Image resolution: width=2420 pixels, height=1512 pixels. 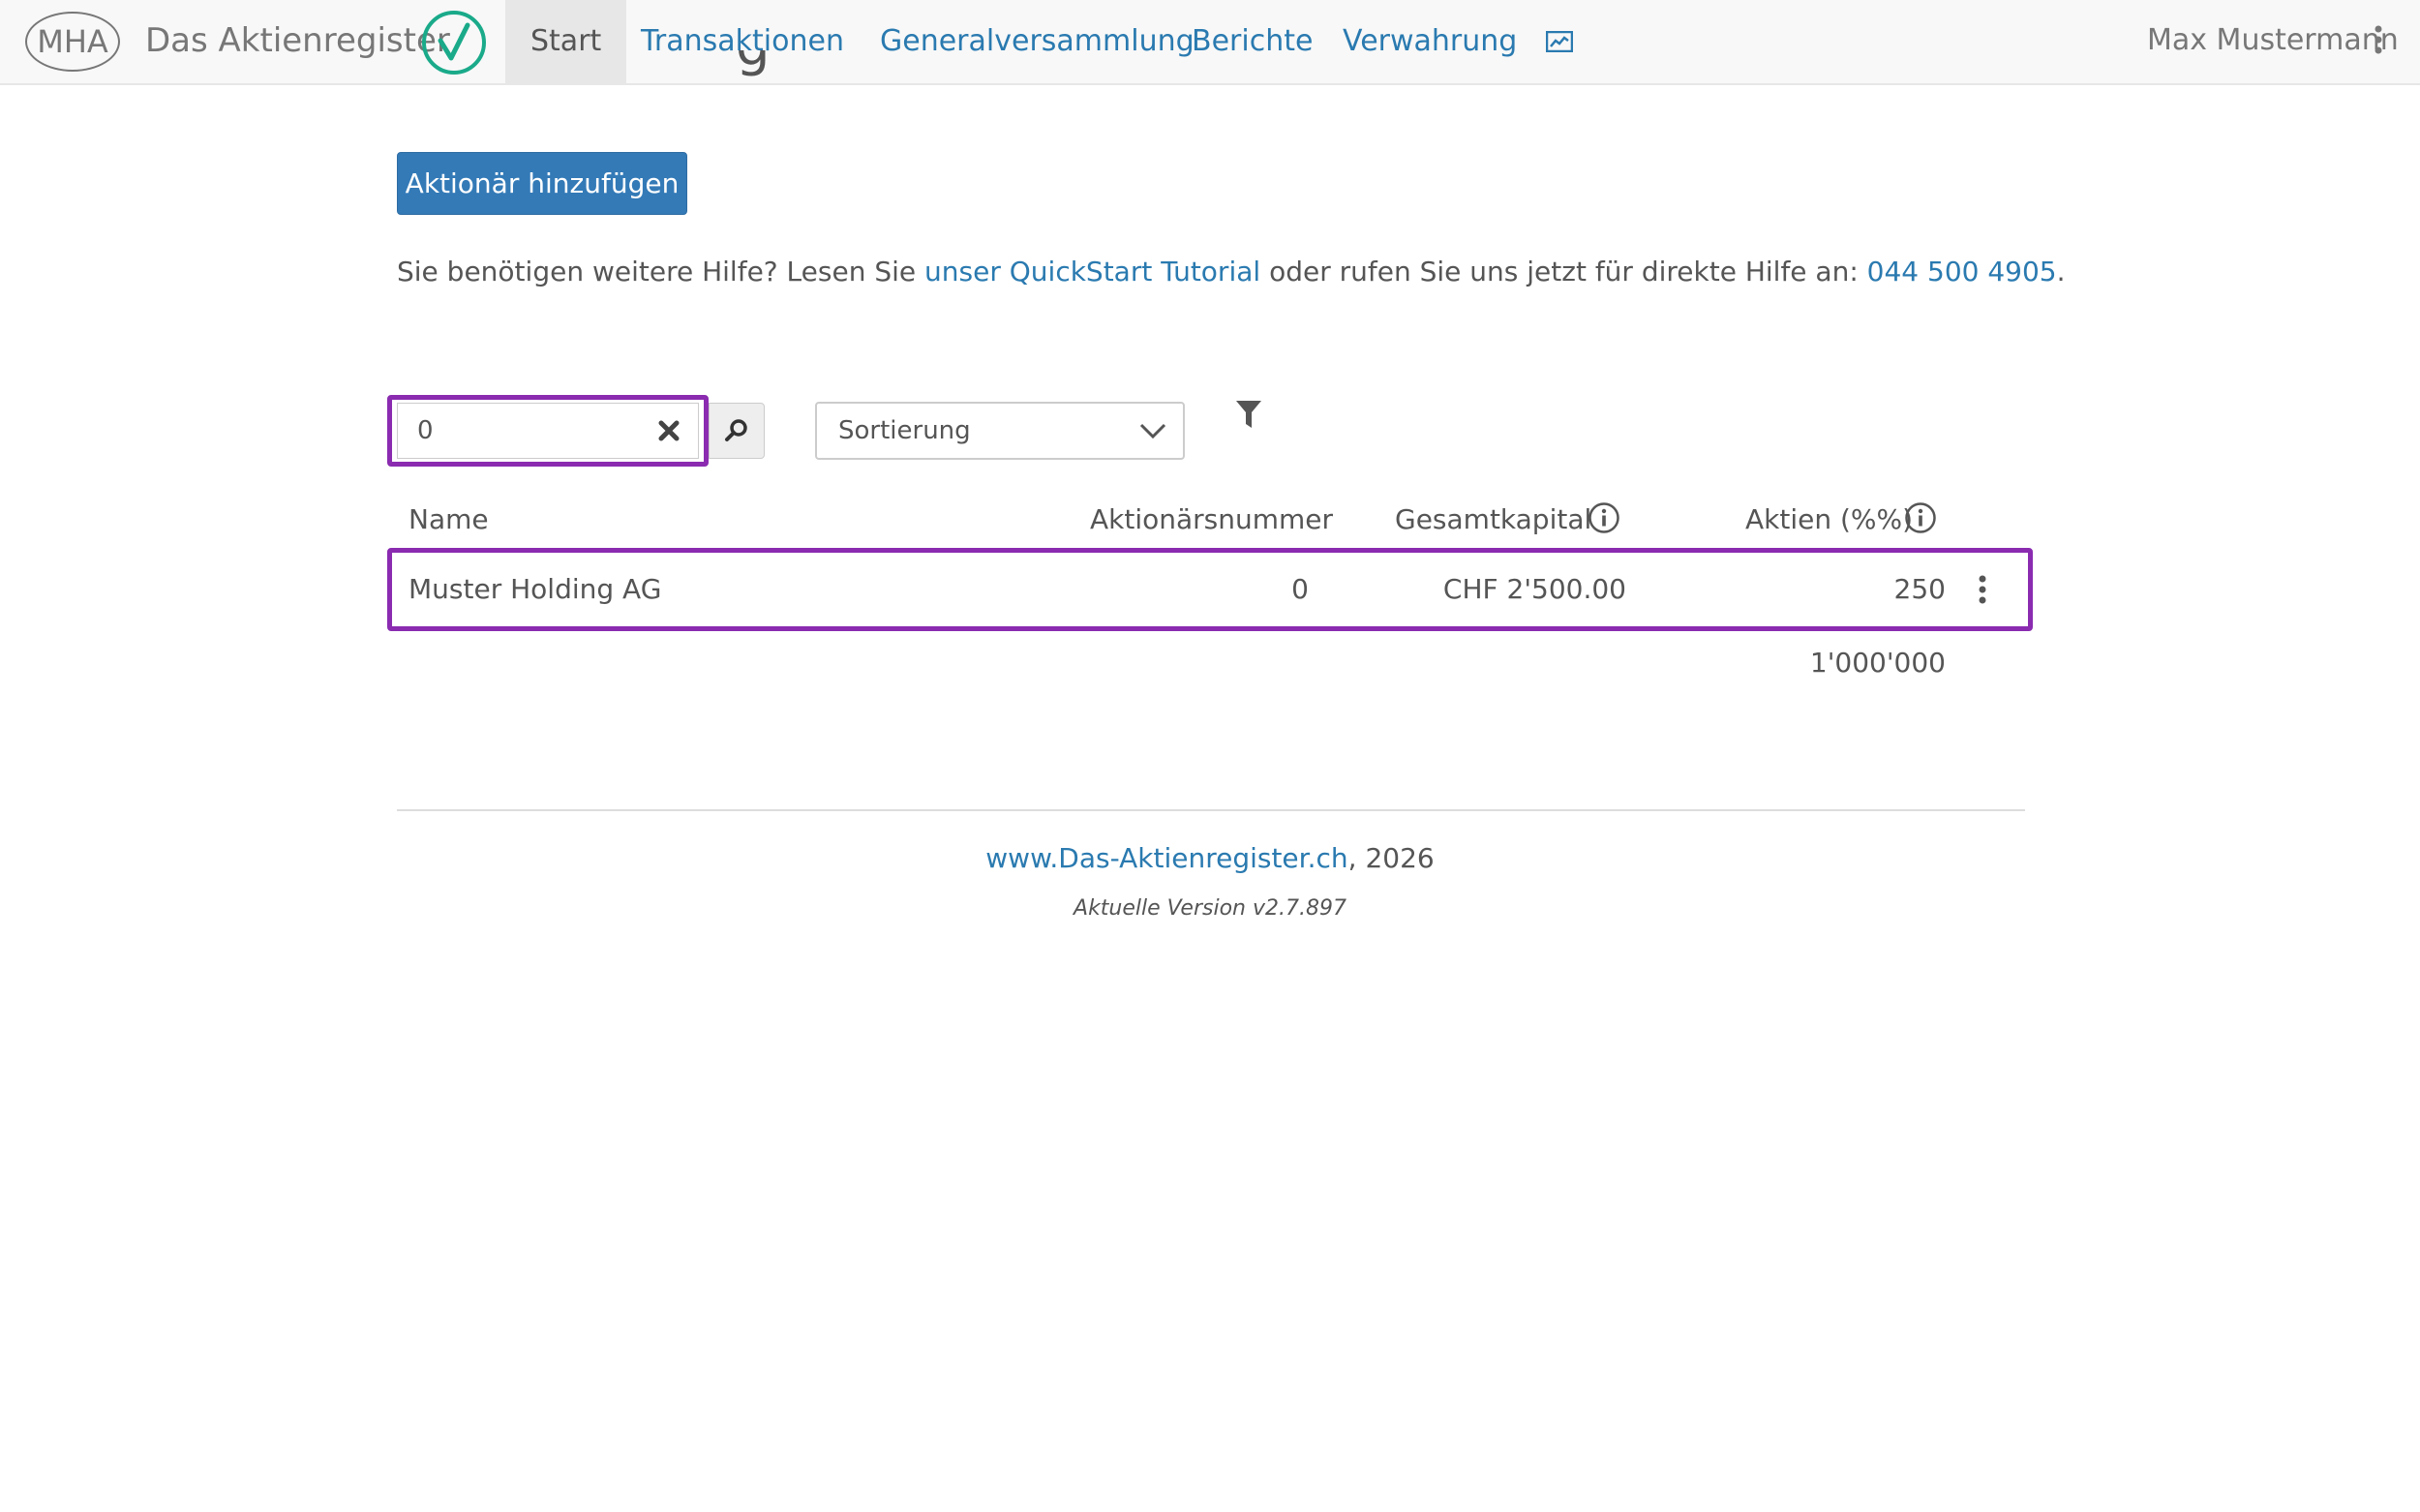 I want to click on column-header-name: Name, so click(x=448, y=519).